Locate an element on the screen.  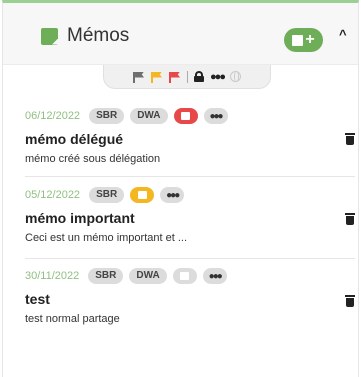
red-flag-icon is located at coordinates (175, 77).